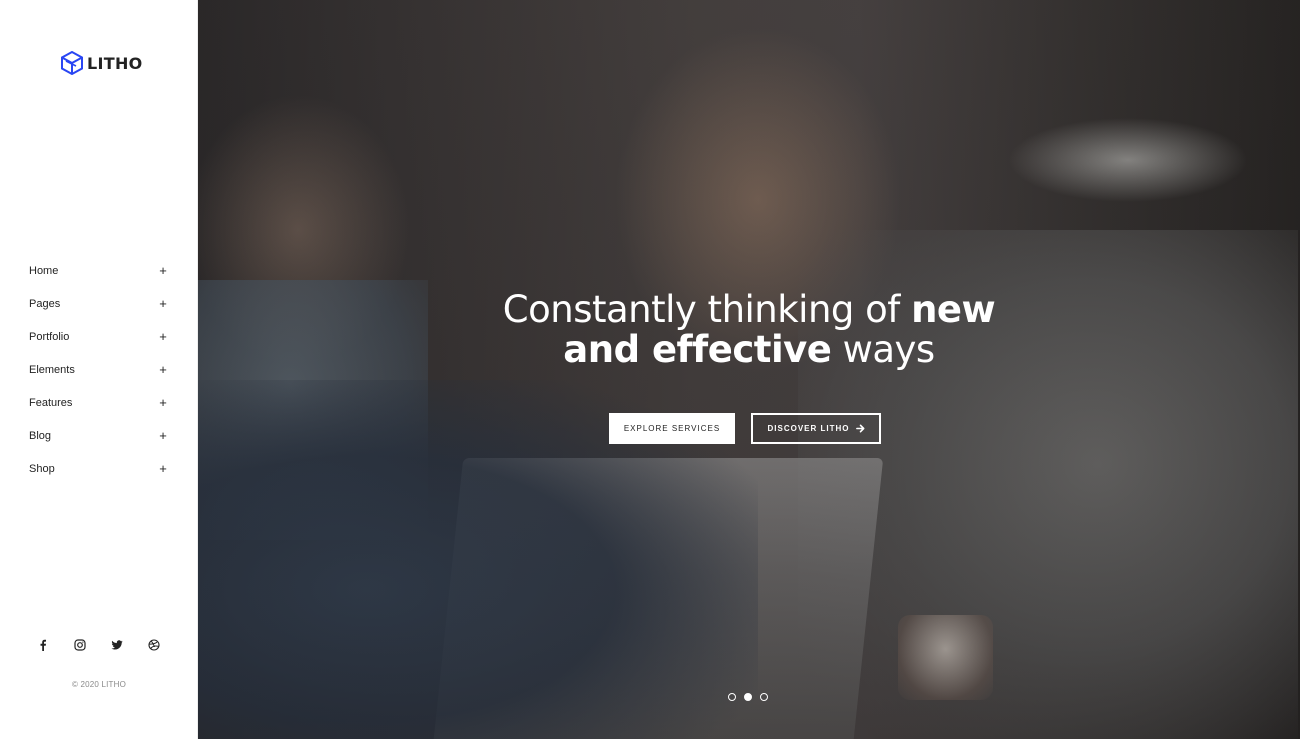 This screenshot has height=739, width=1300. Describe the element at coordinates (51, 402) in the screenshot. I see `menu-item-label: Features` at that location.